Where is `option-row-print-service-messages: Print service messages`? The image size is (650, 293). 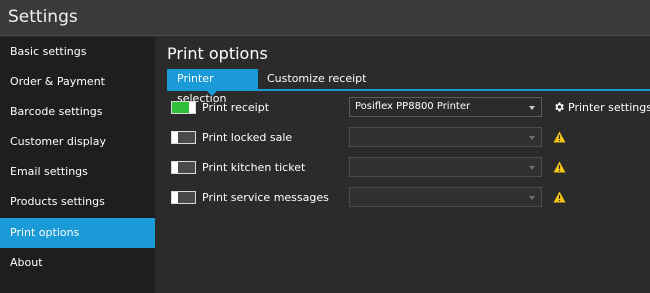
option-row-print-service-messages: Print service messages is located at coordinates (406, 198).